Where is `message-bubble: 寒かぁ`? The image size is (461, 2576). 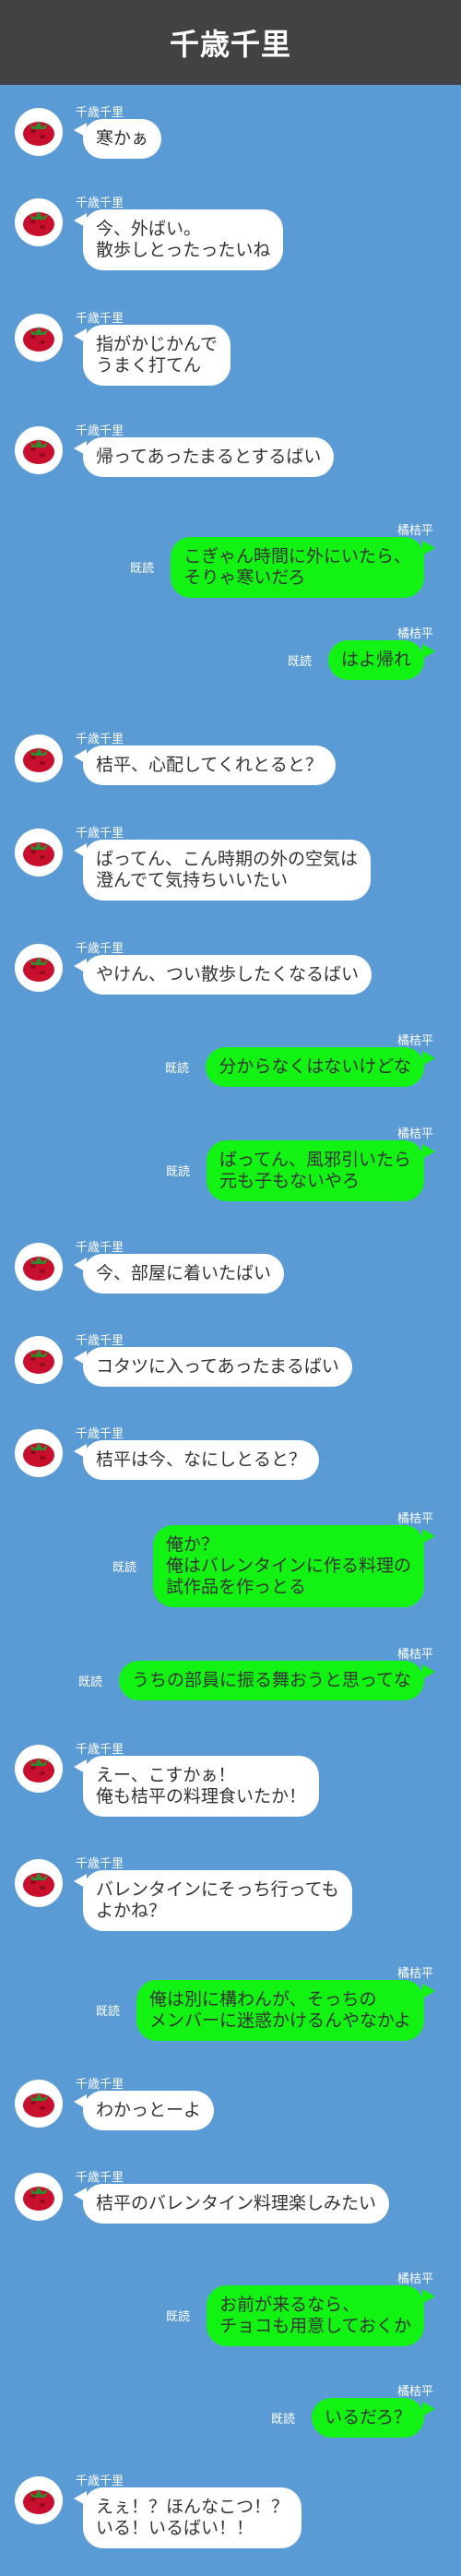
message-bubble: 寒かぁ is located at coordinates (123, 139).